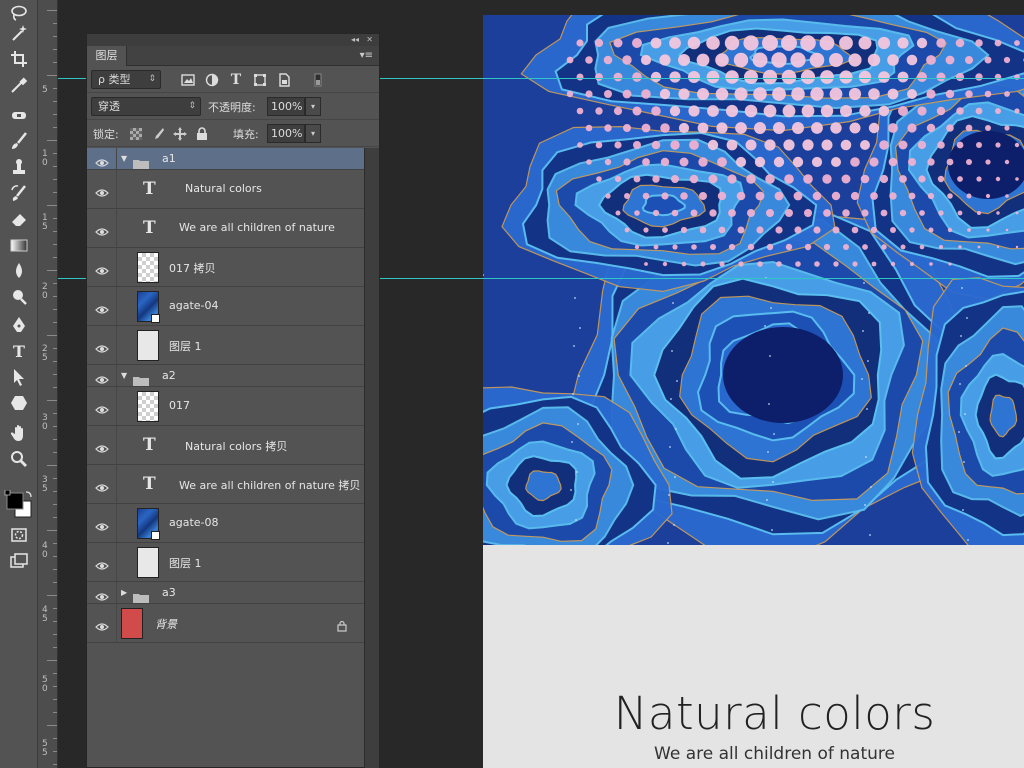 This screenshot has width=1024, height=768. I want to click on lock-image-pixels-icon, so click(158, 134).